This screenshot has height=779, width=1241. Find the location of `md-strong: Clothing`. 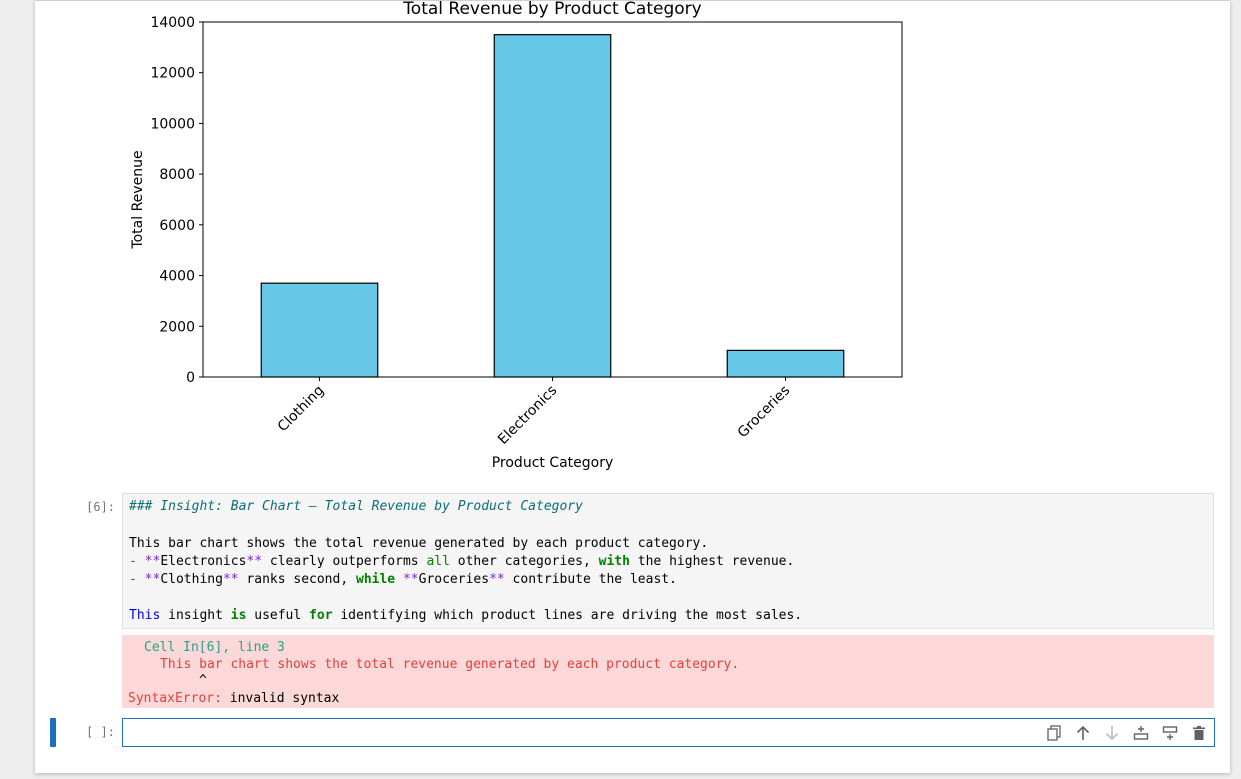

md-strong: Clothing is located at coordinates (191, 579).